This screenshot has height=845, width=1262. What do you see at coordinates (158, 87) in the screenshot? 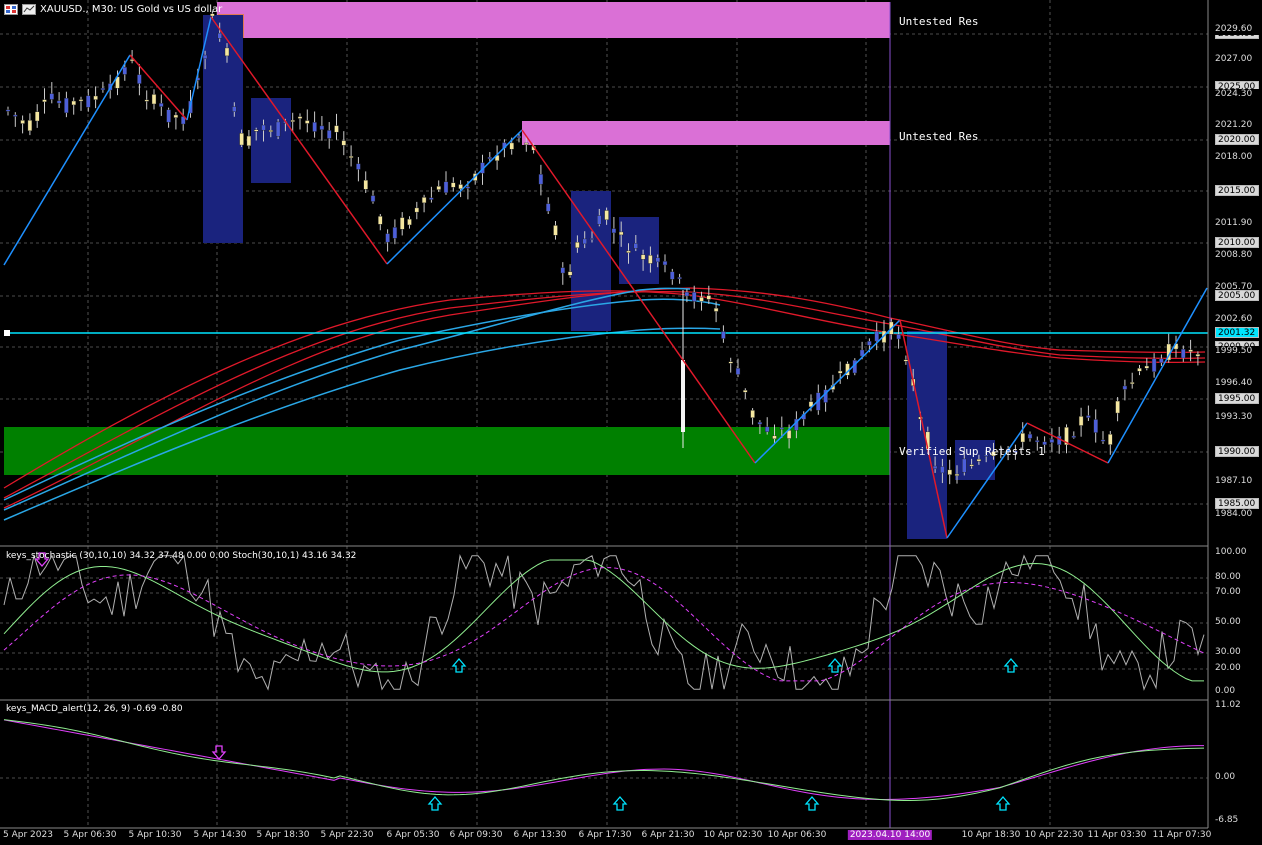
I see `zigzag-down` at bounding box center [158, 87].